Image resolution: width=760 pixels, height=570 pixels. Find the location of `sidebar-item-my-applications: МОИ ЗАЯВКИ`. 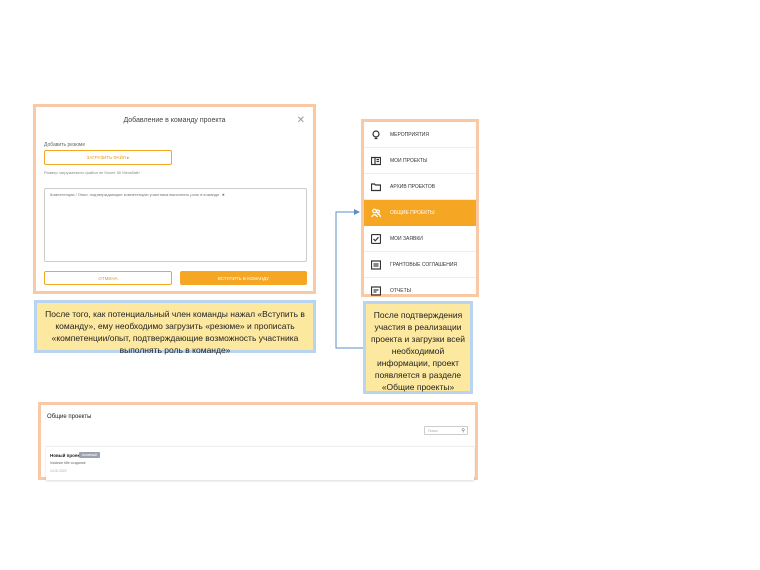

sidebar-item-my-applications: МОИ ЗАЯВКИ is located at coordinates (420, 239).